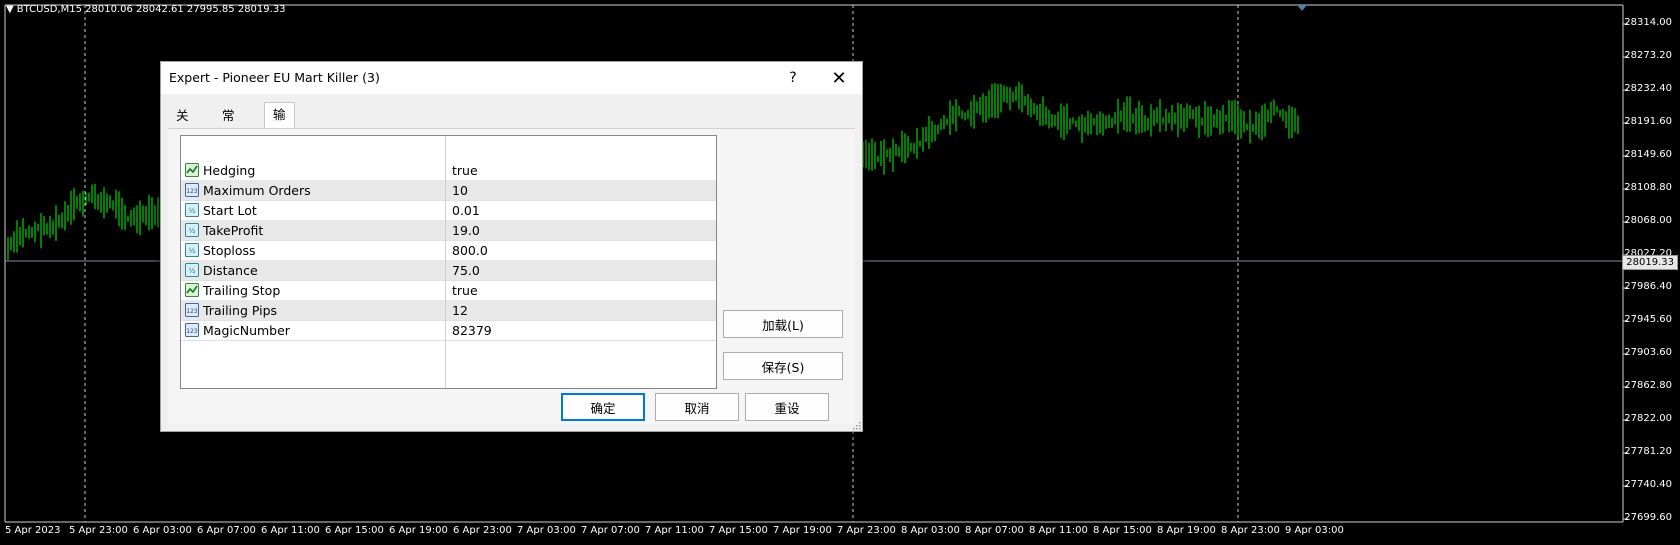  I want to click on parameter-name: Trailing Stop, so click(242, 290).